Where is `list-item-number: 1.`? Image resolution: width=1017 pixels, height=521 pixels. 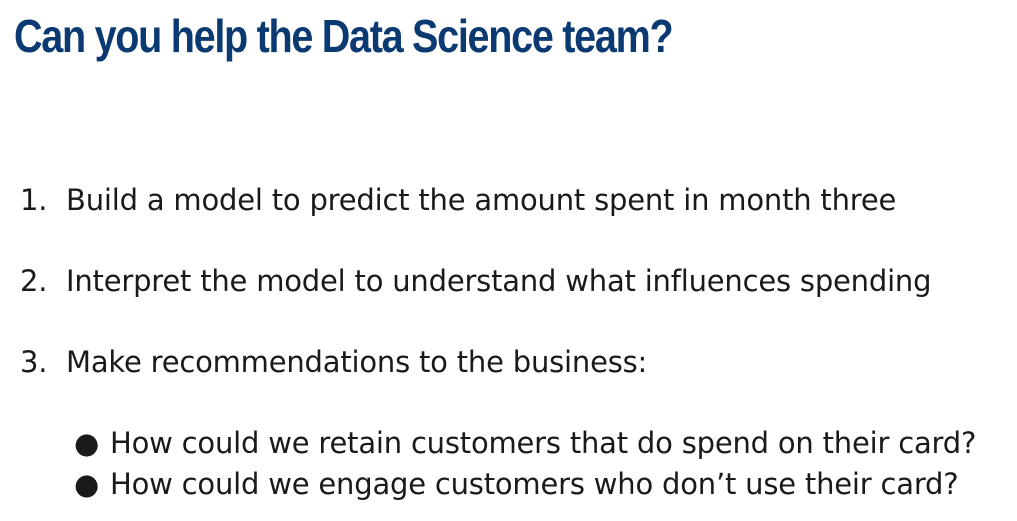 list-item-number: 1. is located at coordinates (34, 200).